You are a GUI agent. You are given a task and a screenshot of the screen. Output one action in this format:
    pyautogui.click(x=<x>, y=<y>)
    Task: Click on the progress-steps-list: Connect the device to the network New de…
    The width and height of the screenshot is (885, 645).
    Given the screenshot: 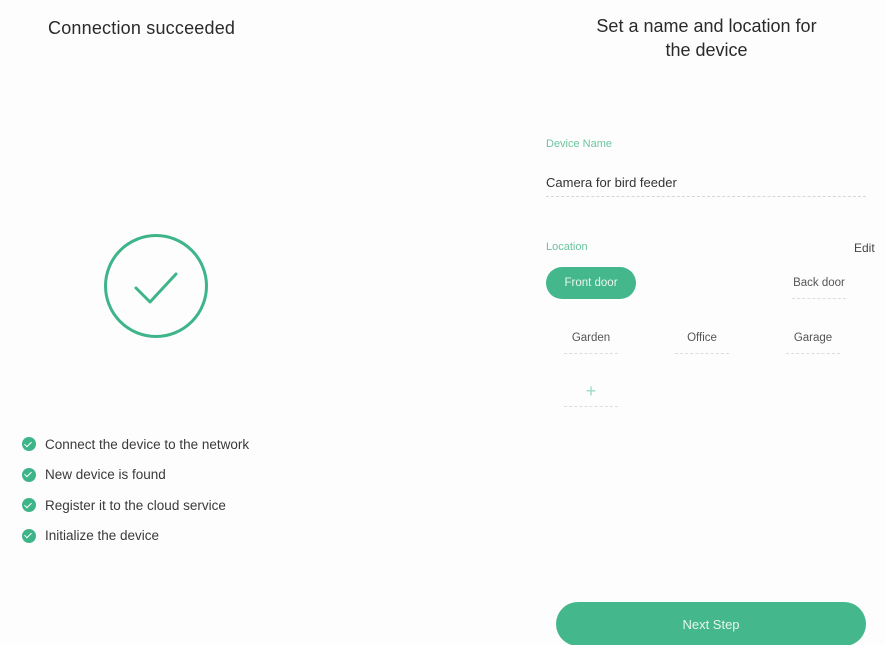 What is the action you would take?
    pyautogui.click(x=135, y=490)
    